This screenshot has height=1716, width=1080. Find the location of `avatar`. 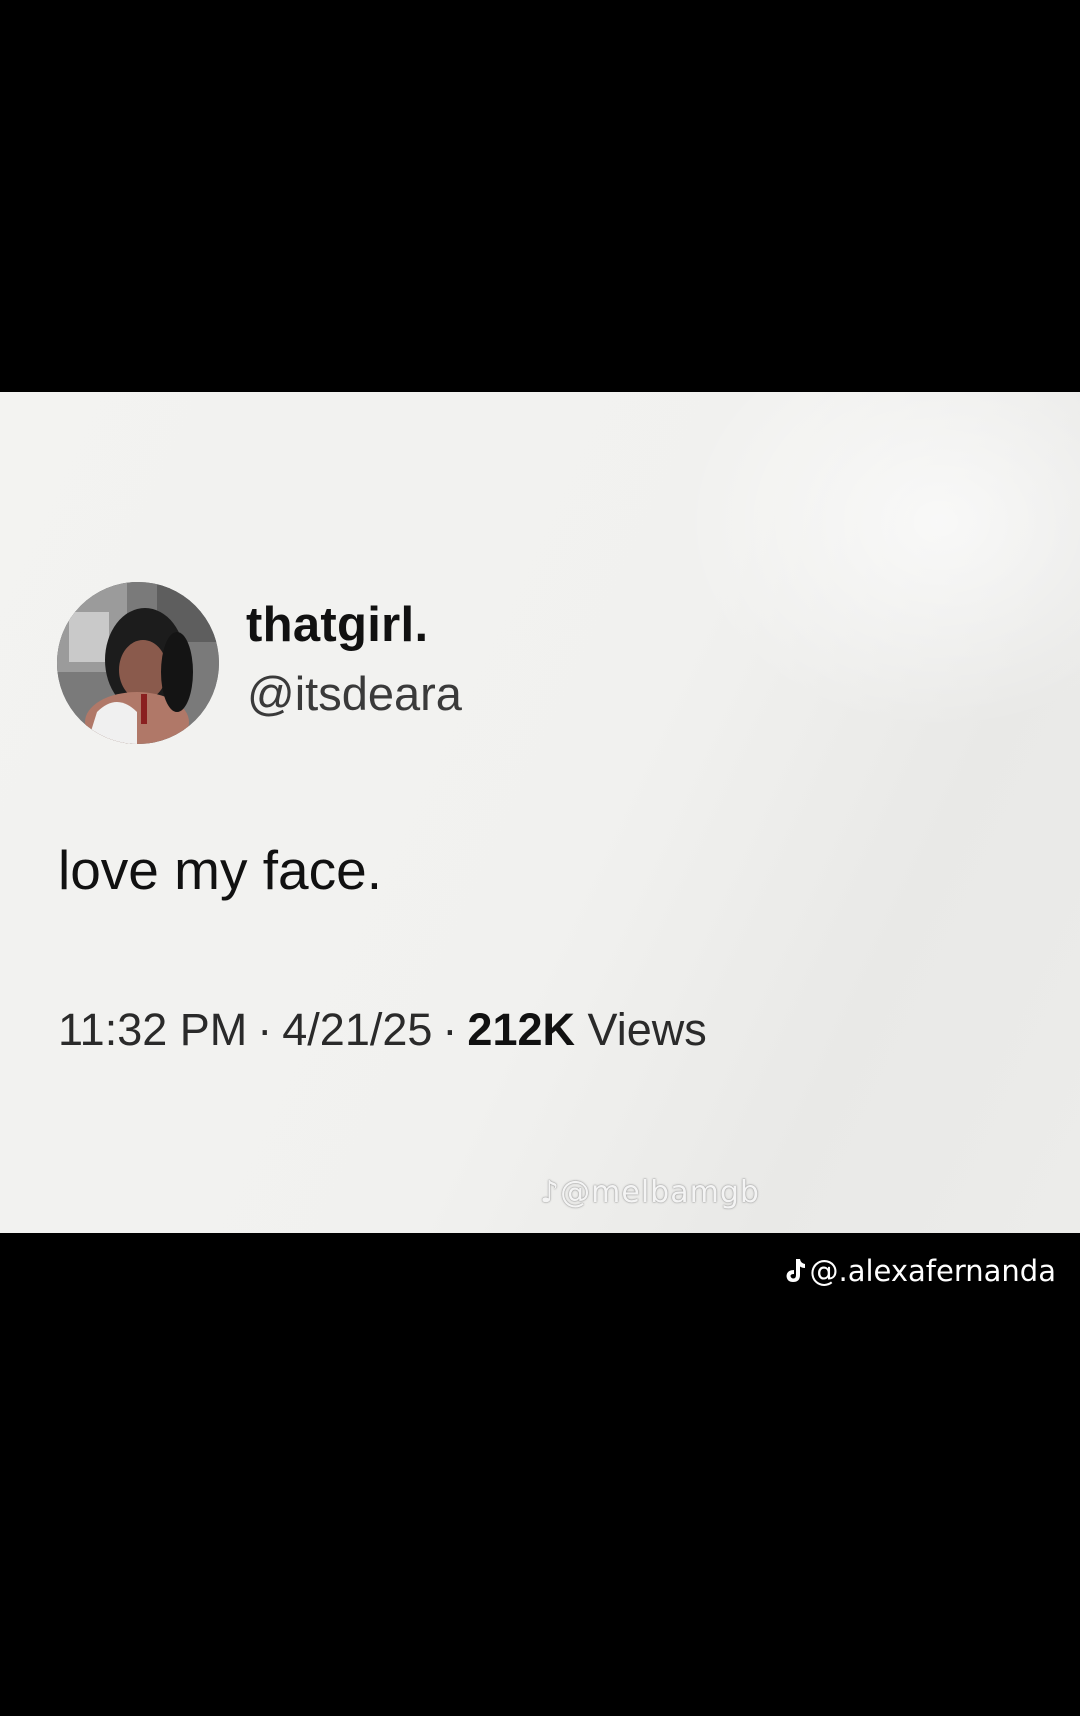

avatar is located at coordinates (138, 663).